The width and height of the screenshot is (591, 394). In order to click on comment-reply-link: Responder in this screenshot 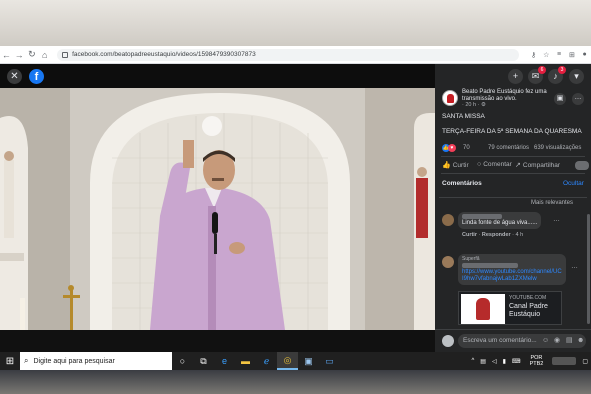, I will do `click(496, 235)`.